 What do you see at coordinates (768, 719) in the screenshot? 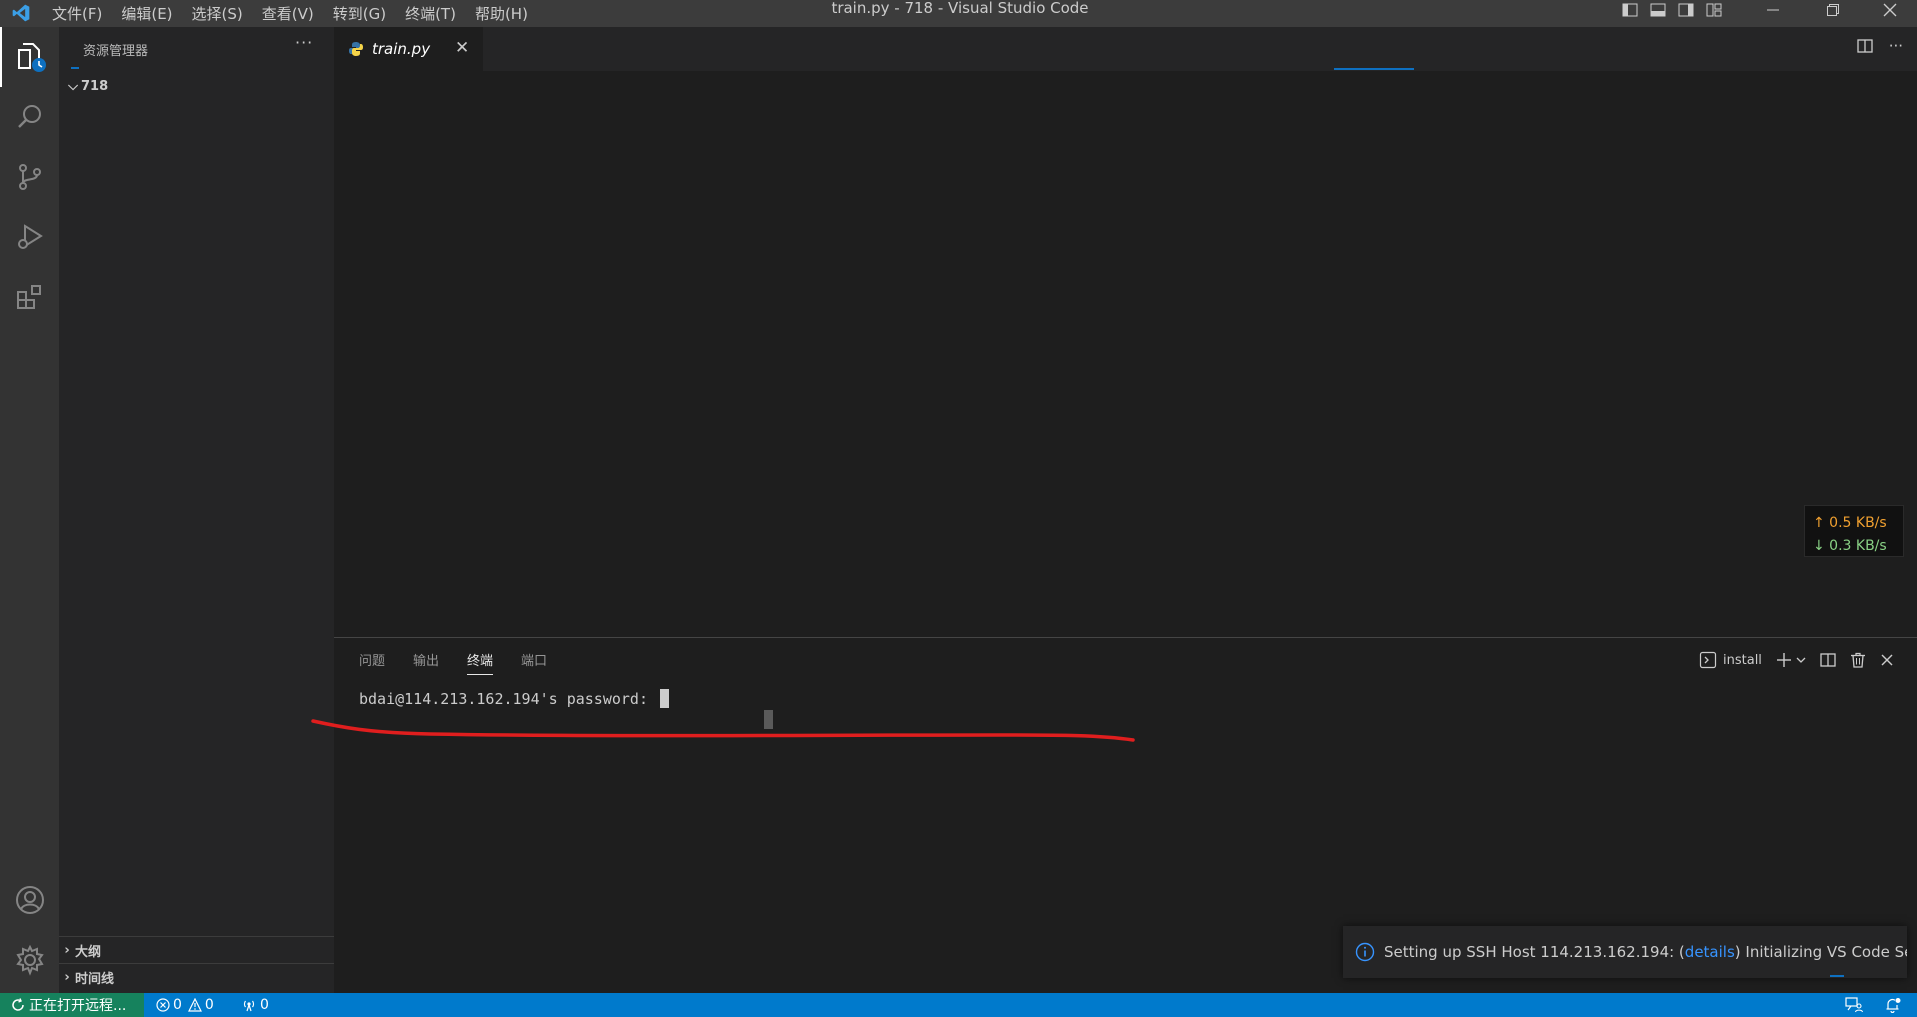
I see `text-cursor-indicator` at bounding box center [768, 719].